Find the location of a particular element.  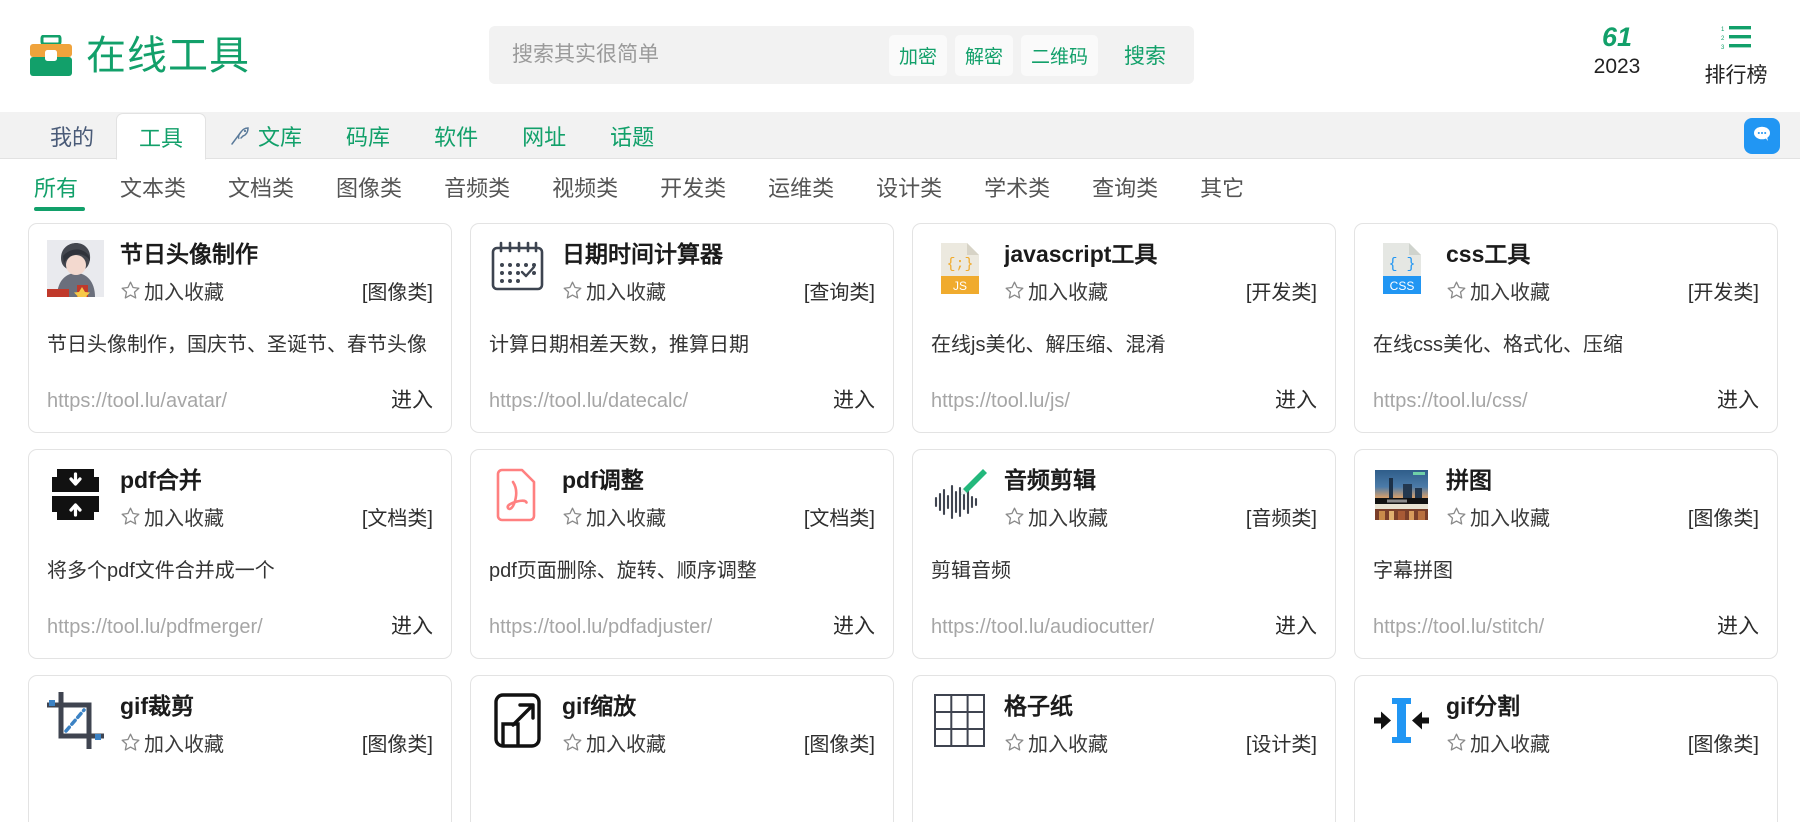

category-document: 文档类 is located at coordinates (261, 189).